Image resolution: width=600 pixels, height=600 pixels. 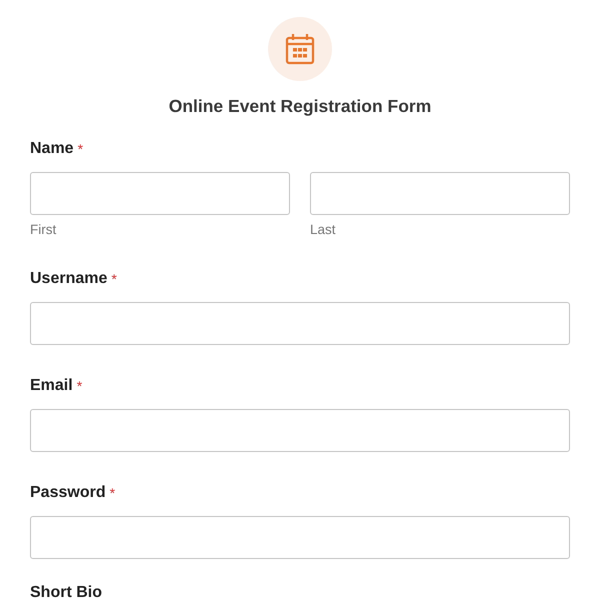 I want to click on field-label: Email, so click(x=51, y=386).